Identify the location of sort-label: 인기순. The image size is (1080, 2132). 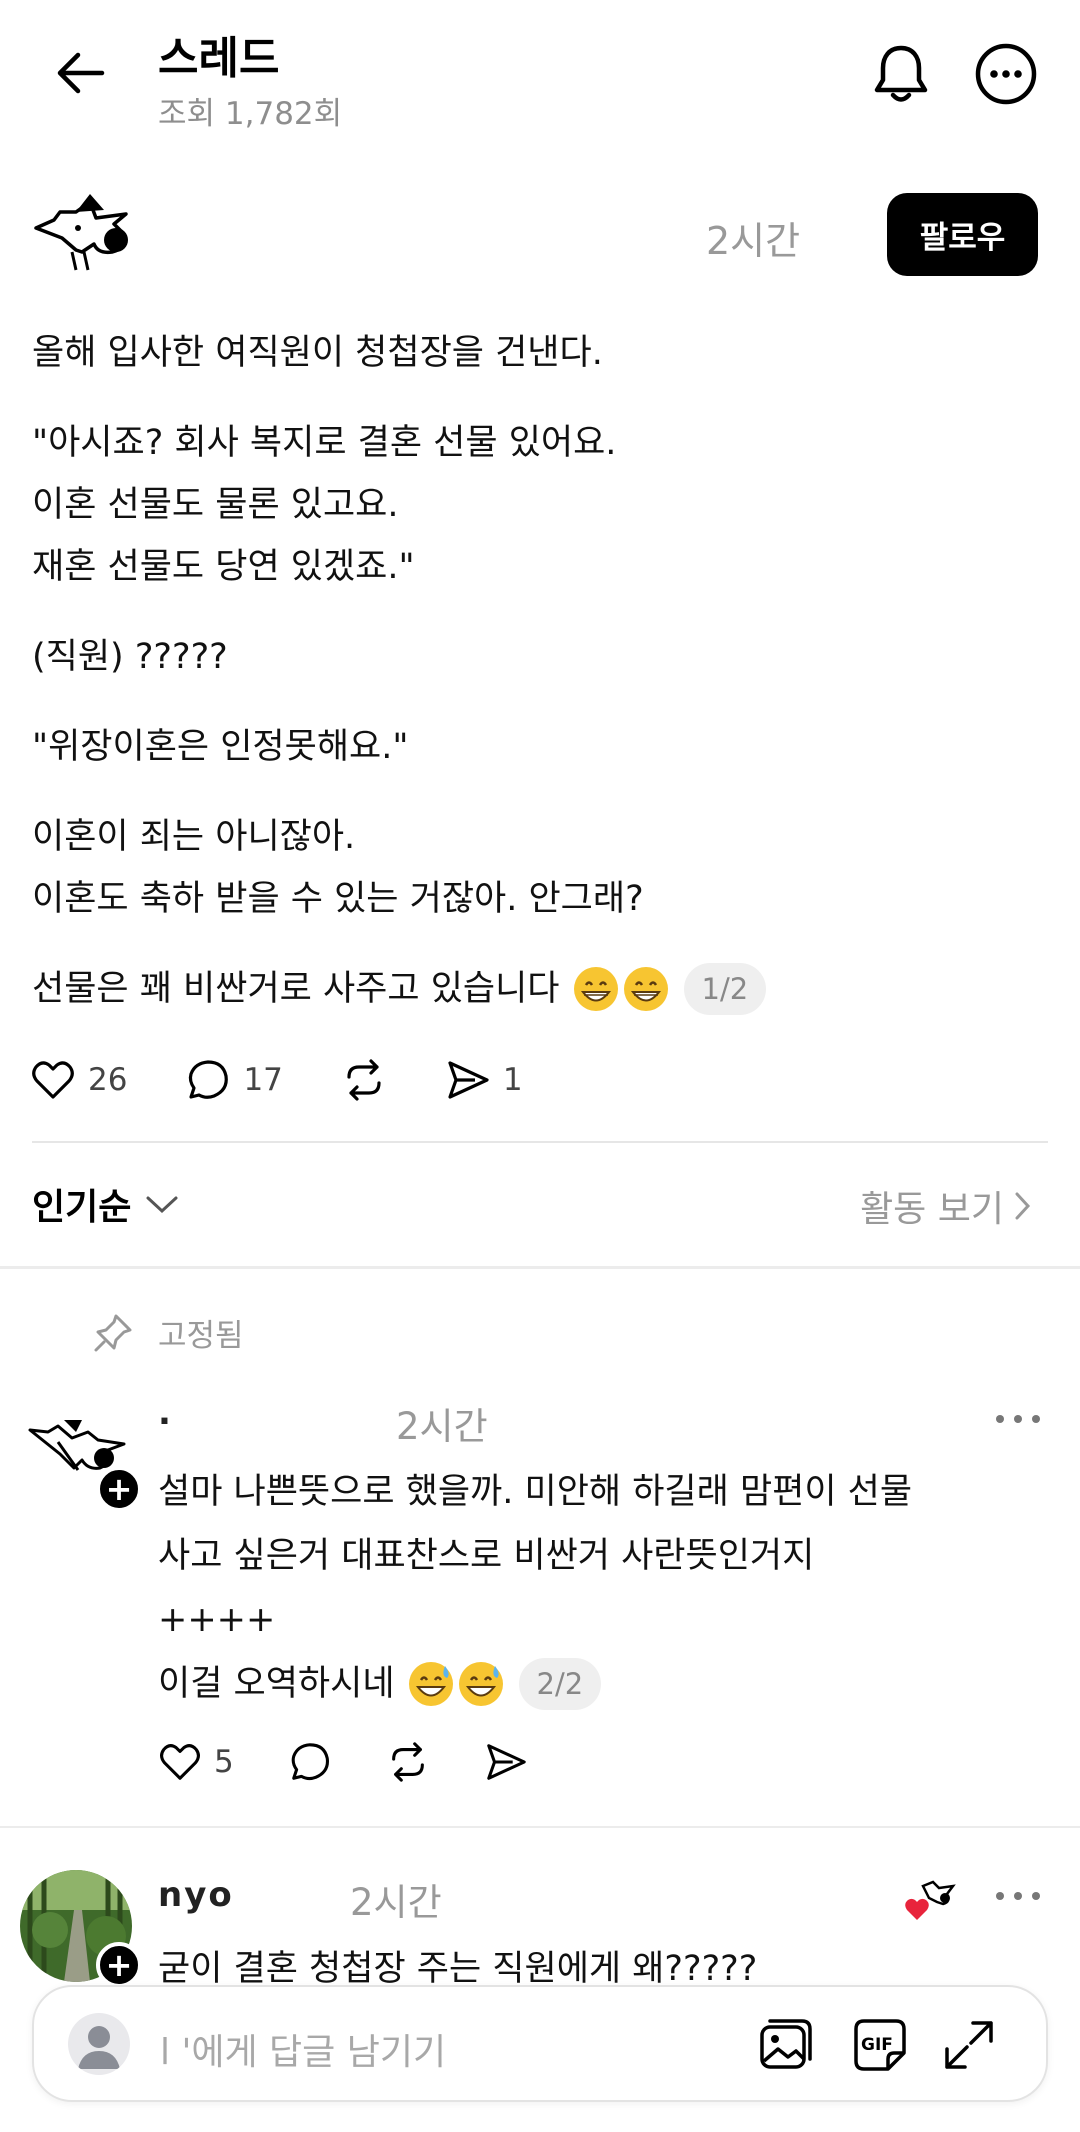
(82, 1207).